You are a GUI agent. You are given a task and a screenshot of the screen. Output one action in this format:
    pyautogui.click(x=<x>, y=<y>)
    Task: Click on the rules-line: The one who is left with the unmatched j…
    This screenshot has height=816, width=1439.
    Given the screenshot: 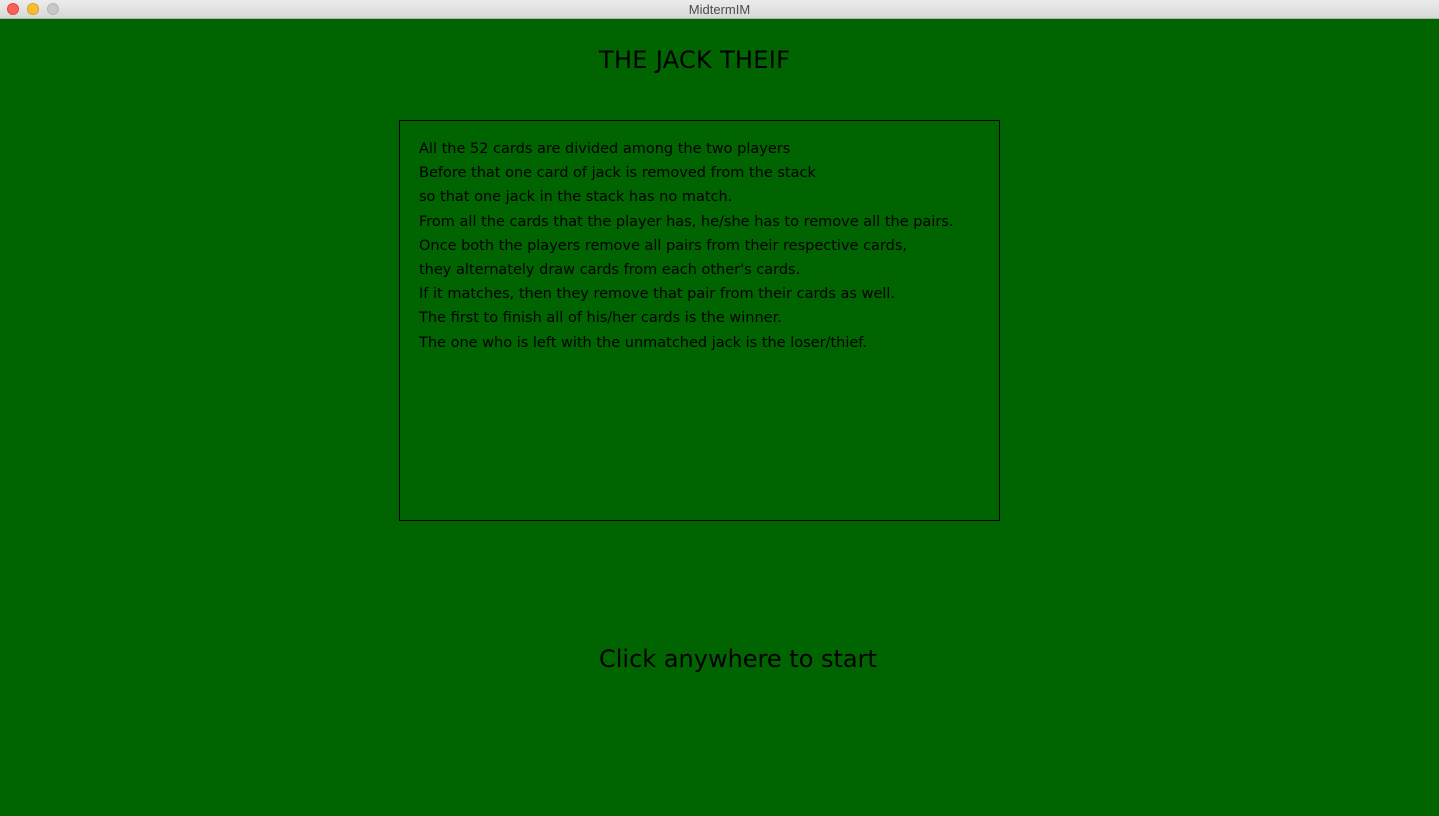 What is the action you would take?
    pyautogui.click(x=643, y=342)
    